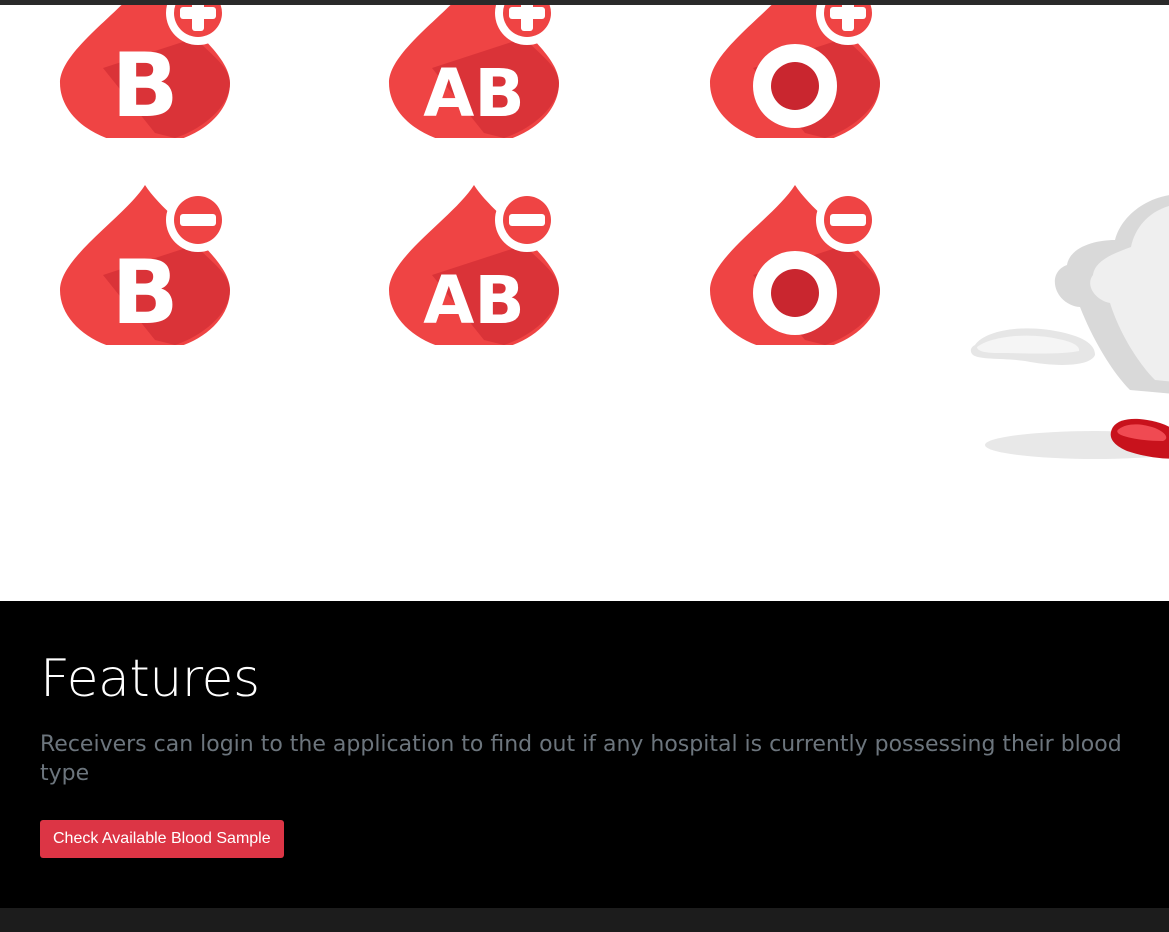  What do you see at coordinates (162, 839) in the screenshot?
I see `check-available-blood-sample-button: Check Available Blood Sample` at bounding box center [162, 839].